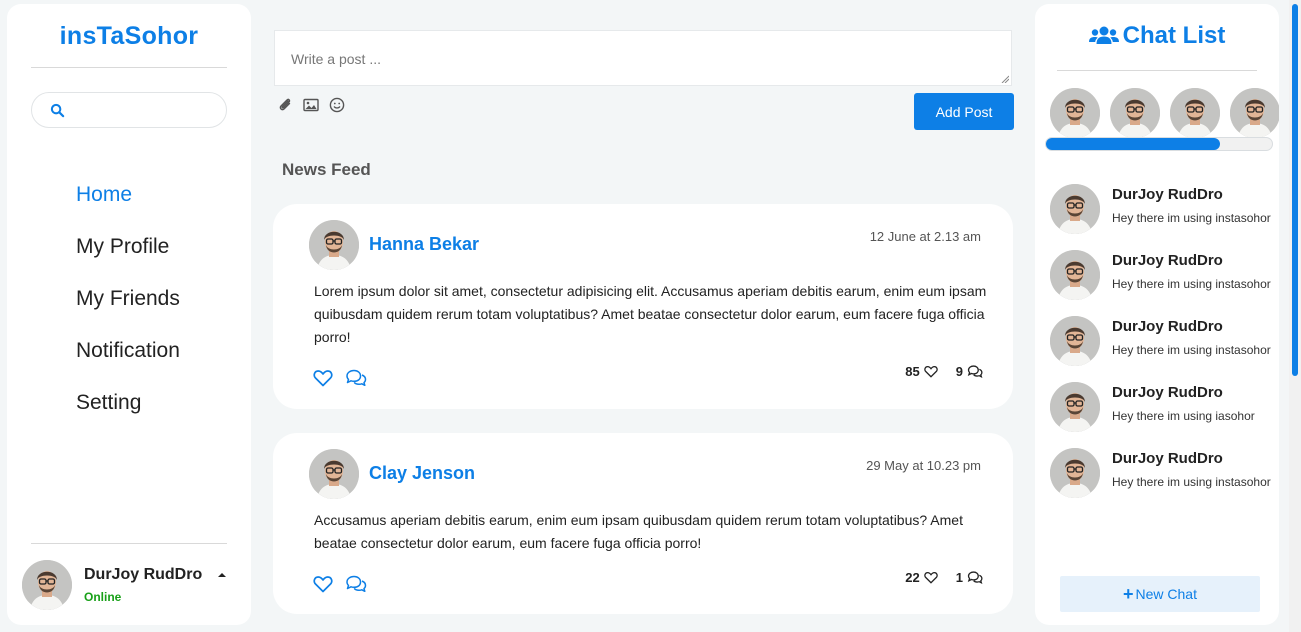  Describe the element at coordinates (337, 105) in the screenshot. I see `smile-icon` at that location.